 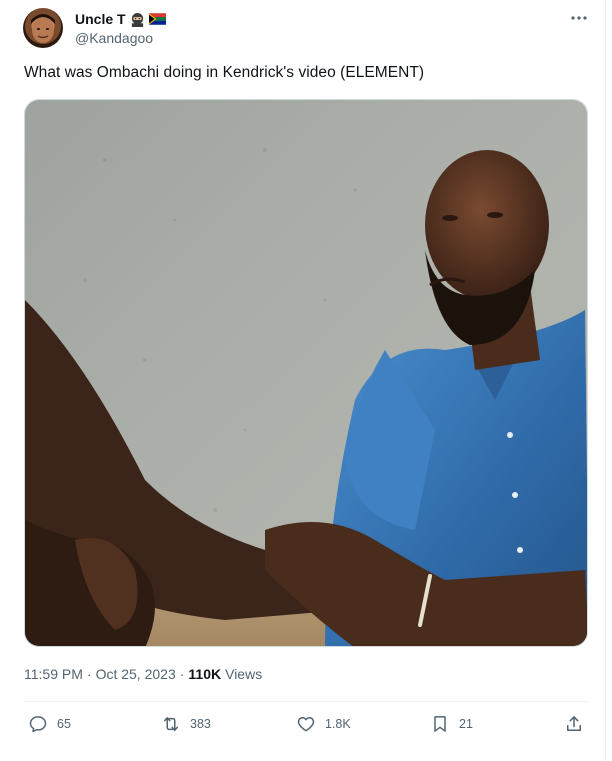 I want to click on south-africa-flag-icon, so click(x=157, y=19).